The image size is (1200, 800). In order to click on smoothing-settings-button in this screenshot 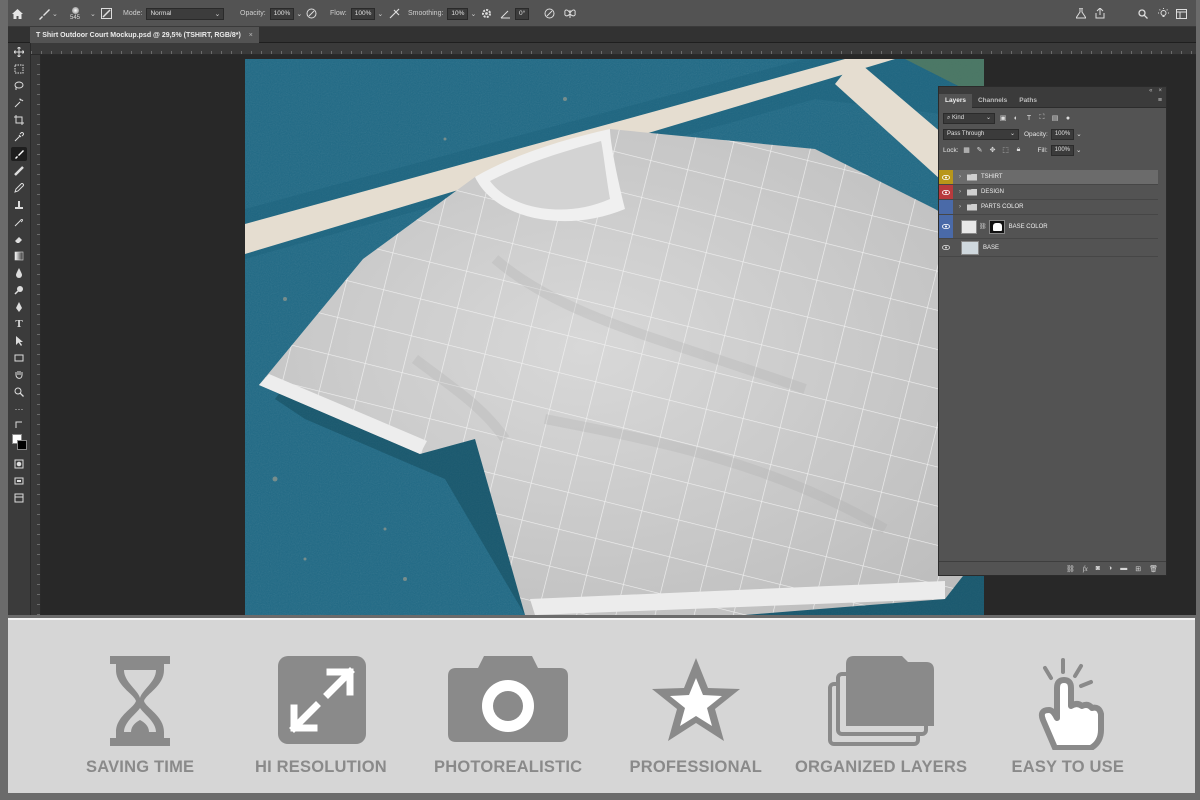, I will do `click(486, 13)`.